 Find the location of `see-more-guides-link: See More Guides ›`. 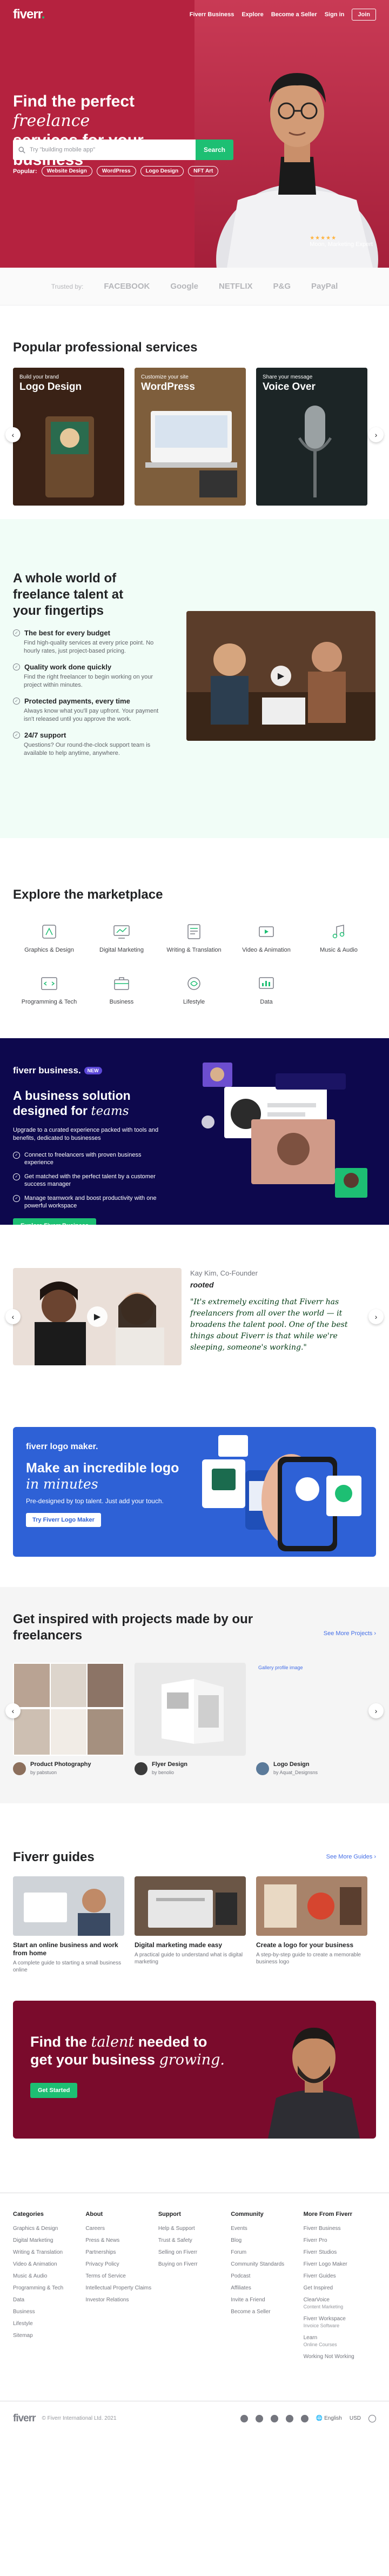

see-more-guides-link: See More Guides › is located at coordinates (351, 1857).